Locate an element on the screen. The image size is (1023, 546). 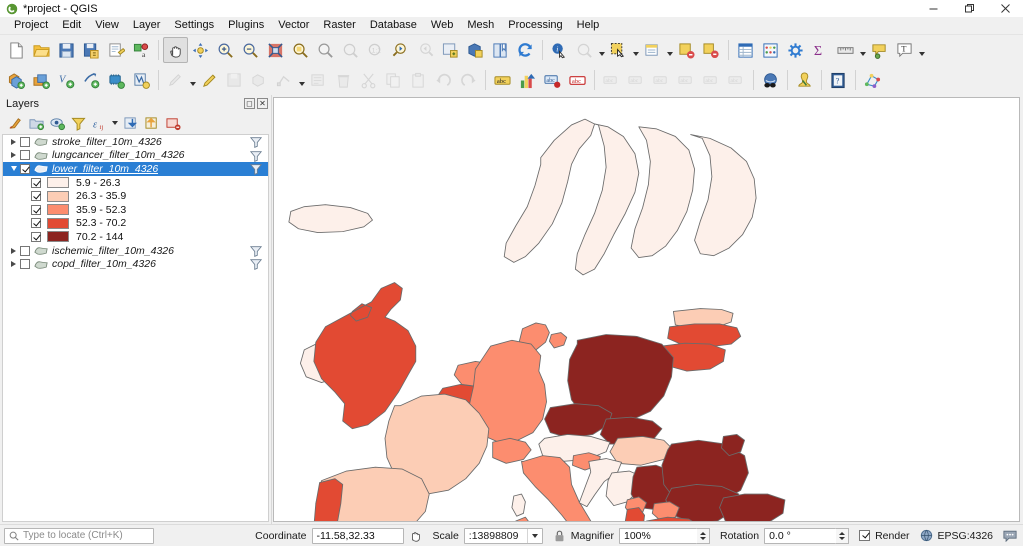
zoom-to-layer-icon is located at coordinates (325, 50).